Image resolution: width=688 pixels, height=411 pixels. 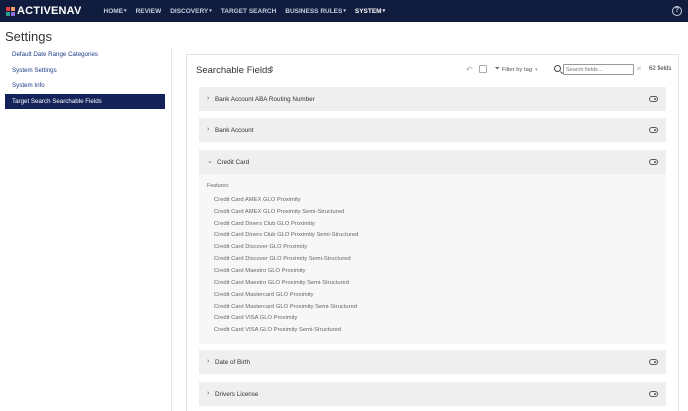 I want to click on sidebar-item-date-range-categories: Default Date Range Categories, so click(x=85, y=55).